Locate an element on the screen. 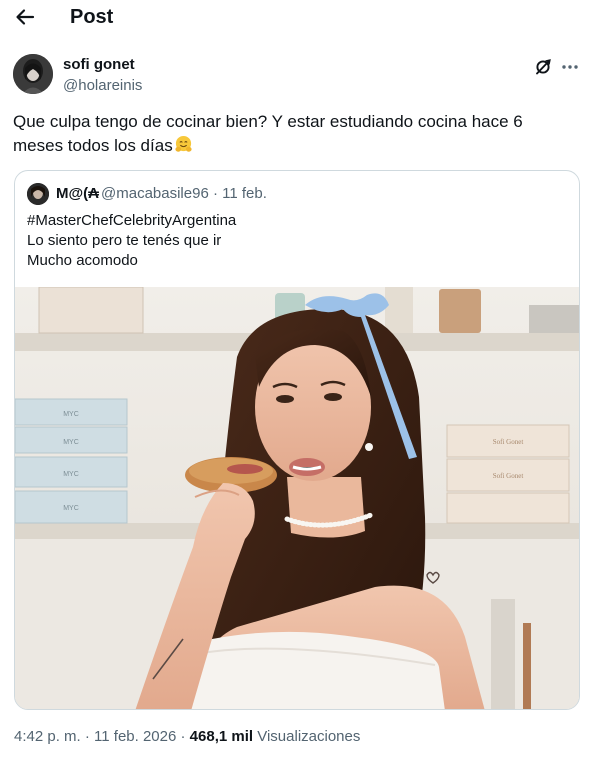  grok-icon is located at coordinates (543, 67).